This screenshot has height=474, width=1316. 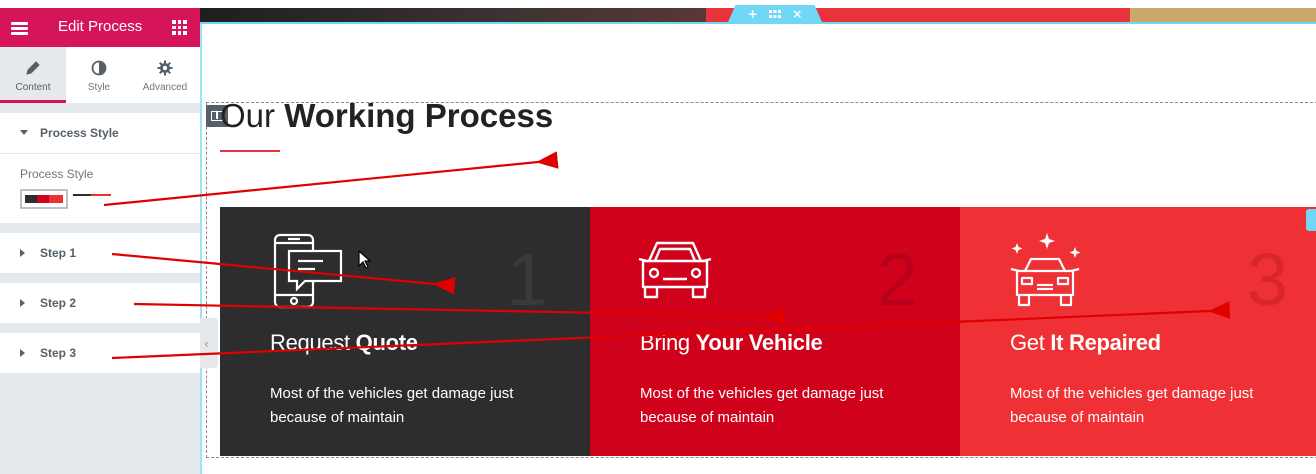 I want to click on car-icon, so click(x=675, y=270).